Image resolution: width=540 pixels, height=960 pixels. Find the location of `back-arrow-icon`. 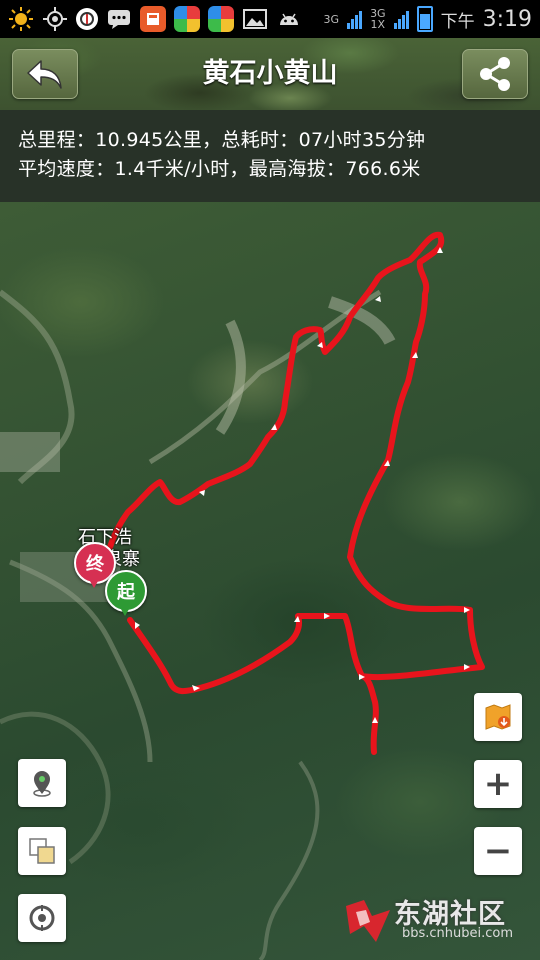

back-arrow-icon is located at coordinates (44, 74).